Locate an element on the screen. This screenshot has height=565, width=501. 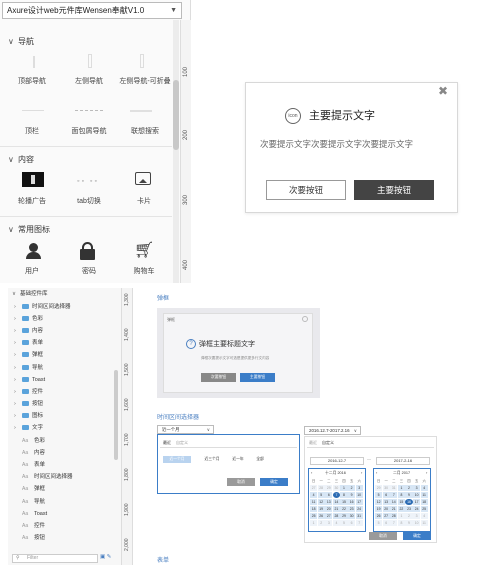
calendar-right-day: 29 is located at coordinates (379, 488).